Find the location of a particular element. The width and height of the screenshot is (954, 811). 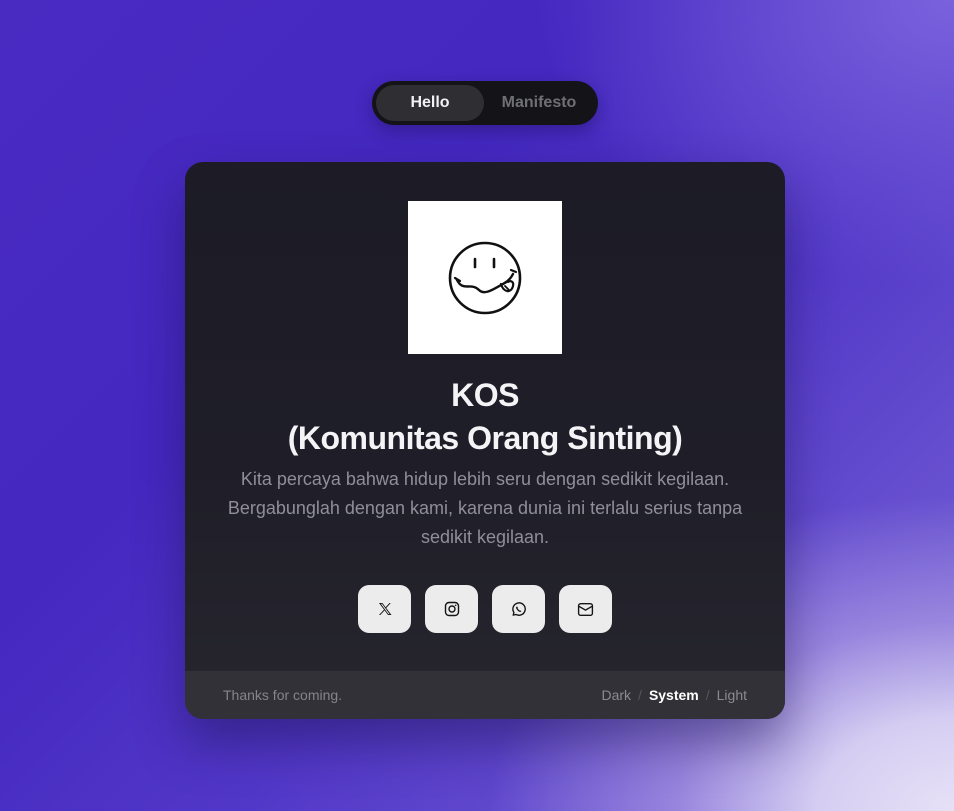

mail-icon is located at coordinates (585, 609).